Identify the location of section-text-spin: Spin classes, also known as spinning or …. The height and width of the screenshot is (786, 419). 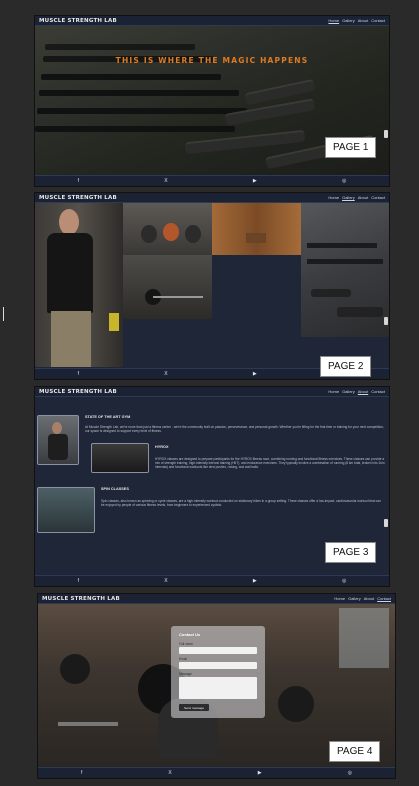
(241, 503).